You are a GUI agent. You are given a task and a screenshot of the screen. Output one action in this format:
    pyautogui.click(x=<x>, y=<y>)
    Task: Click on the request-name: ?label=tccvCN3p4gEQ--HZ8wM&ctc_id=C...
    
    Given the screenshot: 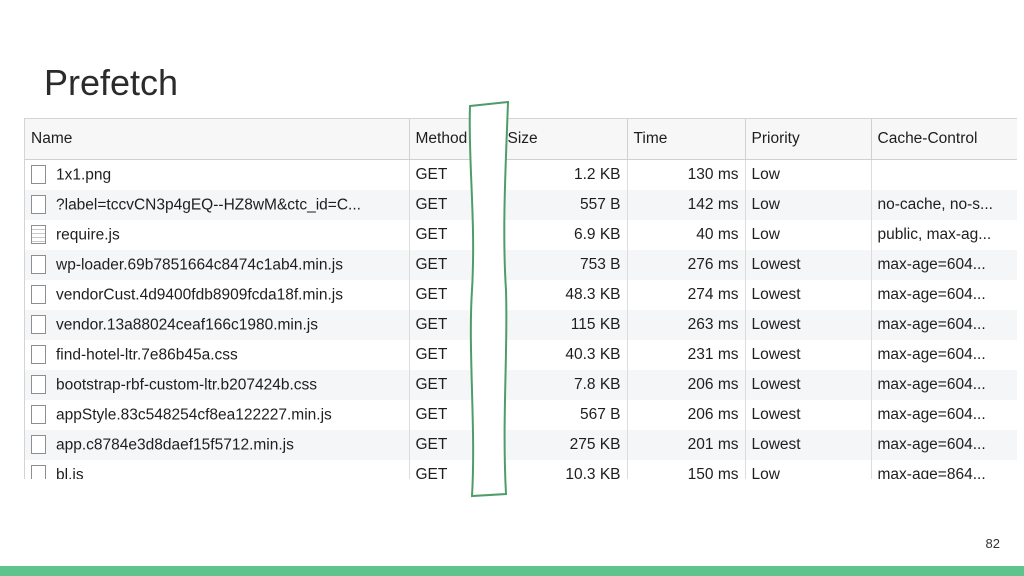 What is the action you would take?
    pyautogui.click(x=208, y=204)
    